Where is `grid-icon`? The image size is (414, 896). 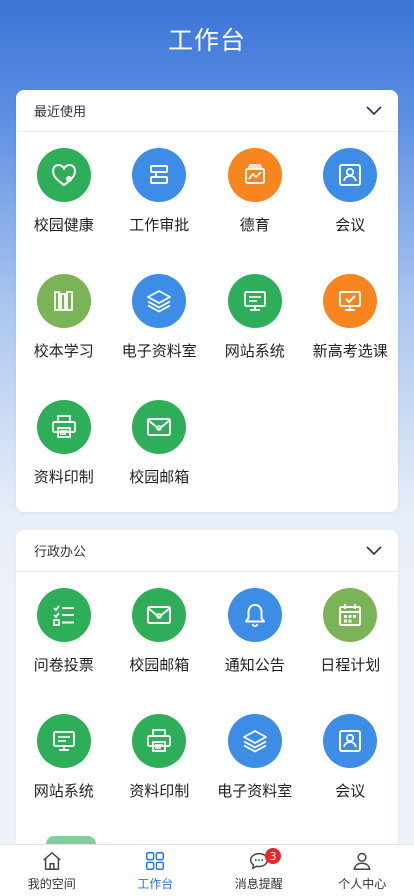
grid-icon is located at coordinates (155, 860).